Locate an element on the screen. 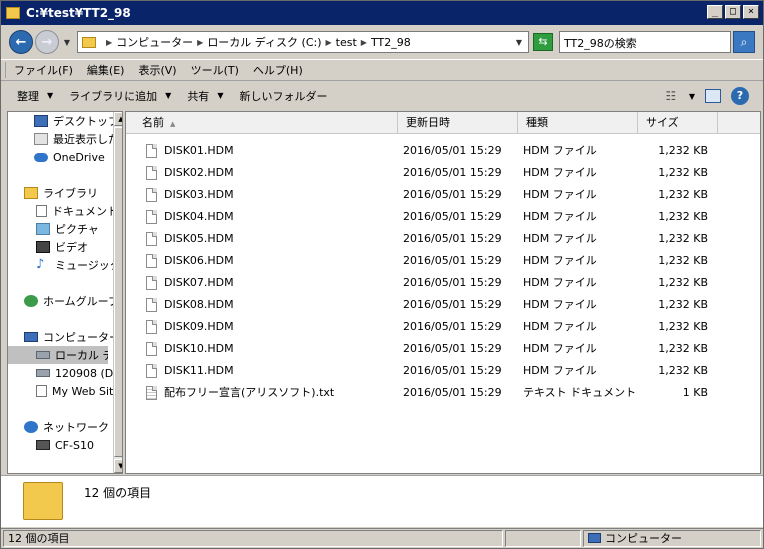  nav-item-local-disk: ローカル ディスク (C:) is located at coordinates (58, 355).